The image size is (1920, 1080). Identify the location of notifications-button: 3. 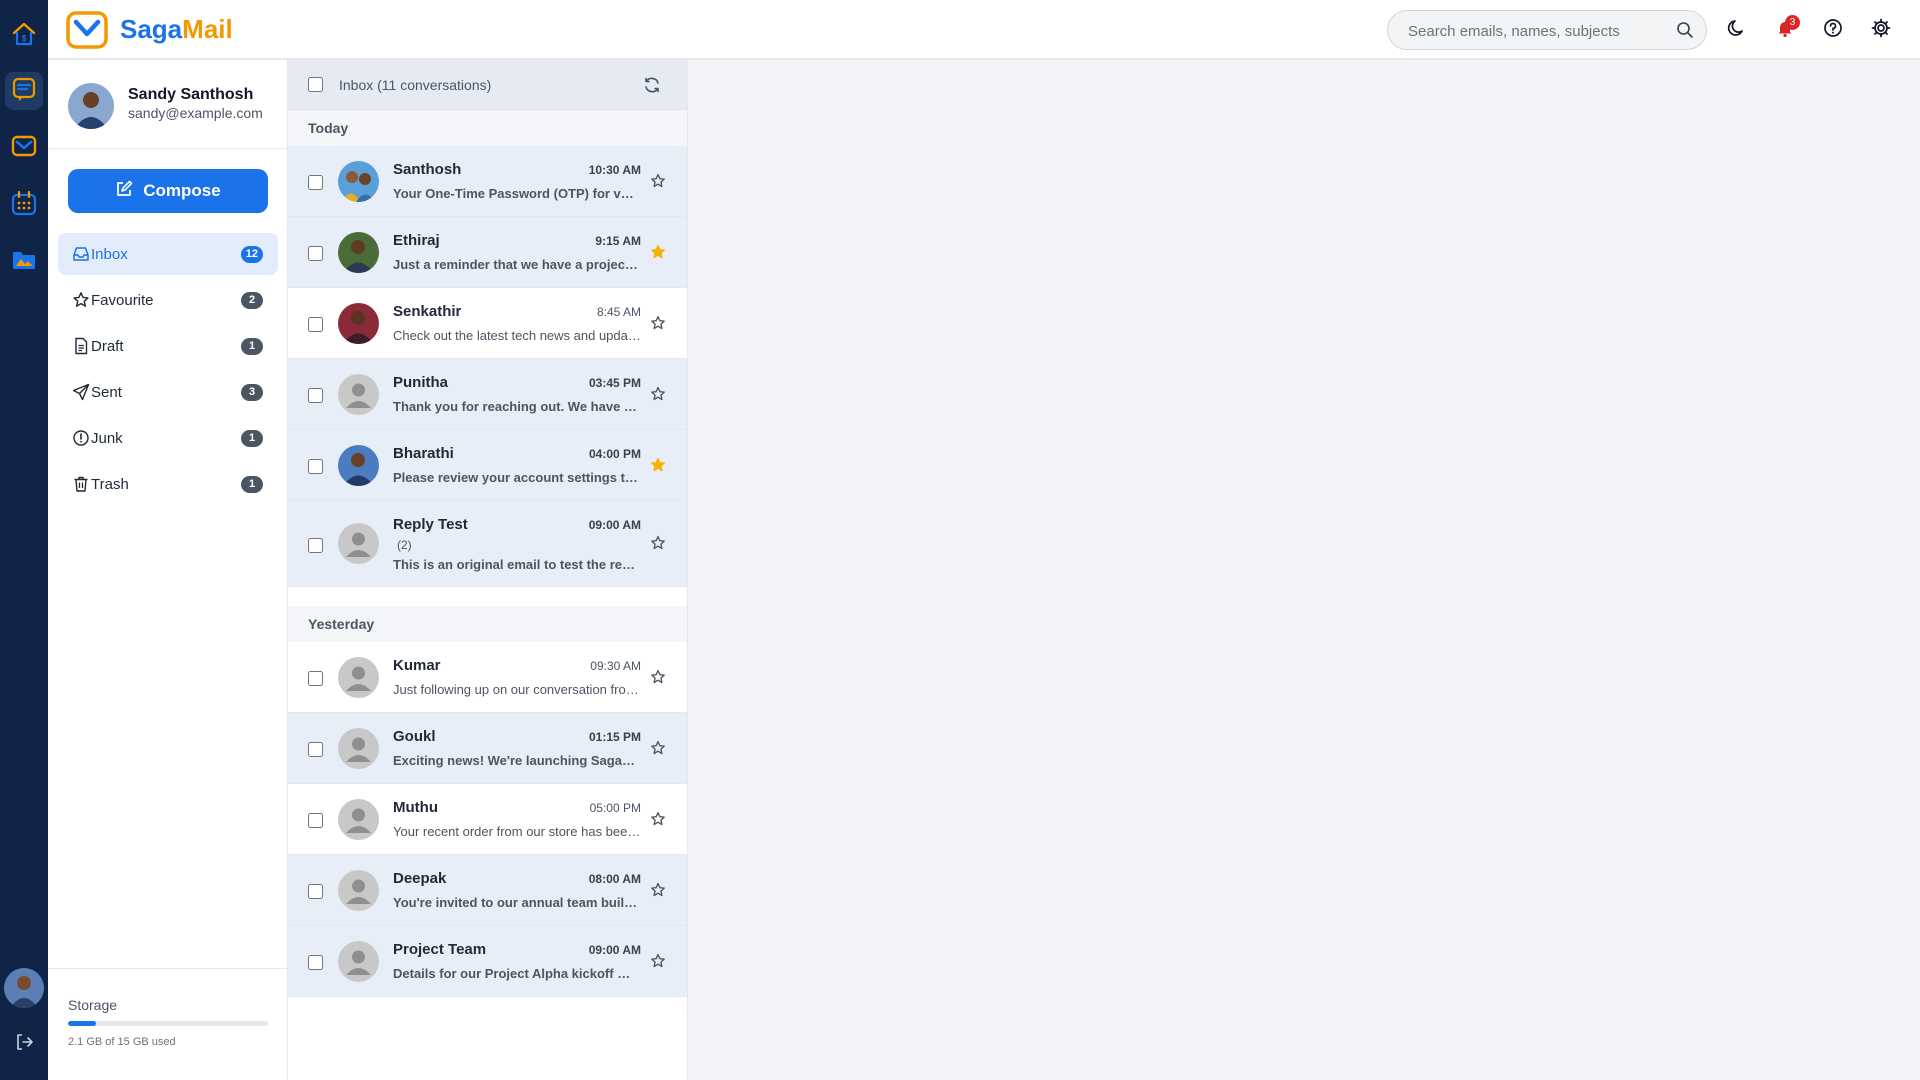
(1786, 28).